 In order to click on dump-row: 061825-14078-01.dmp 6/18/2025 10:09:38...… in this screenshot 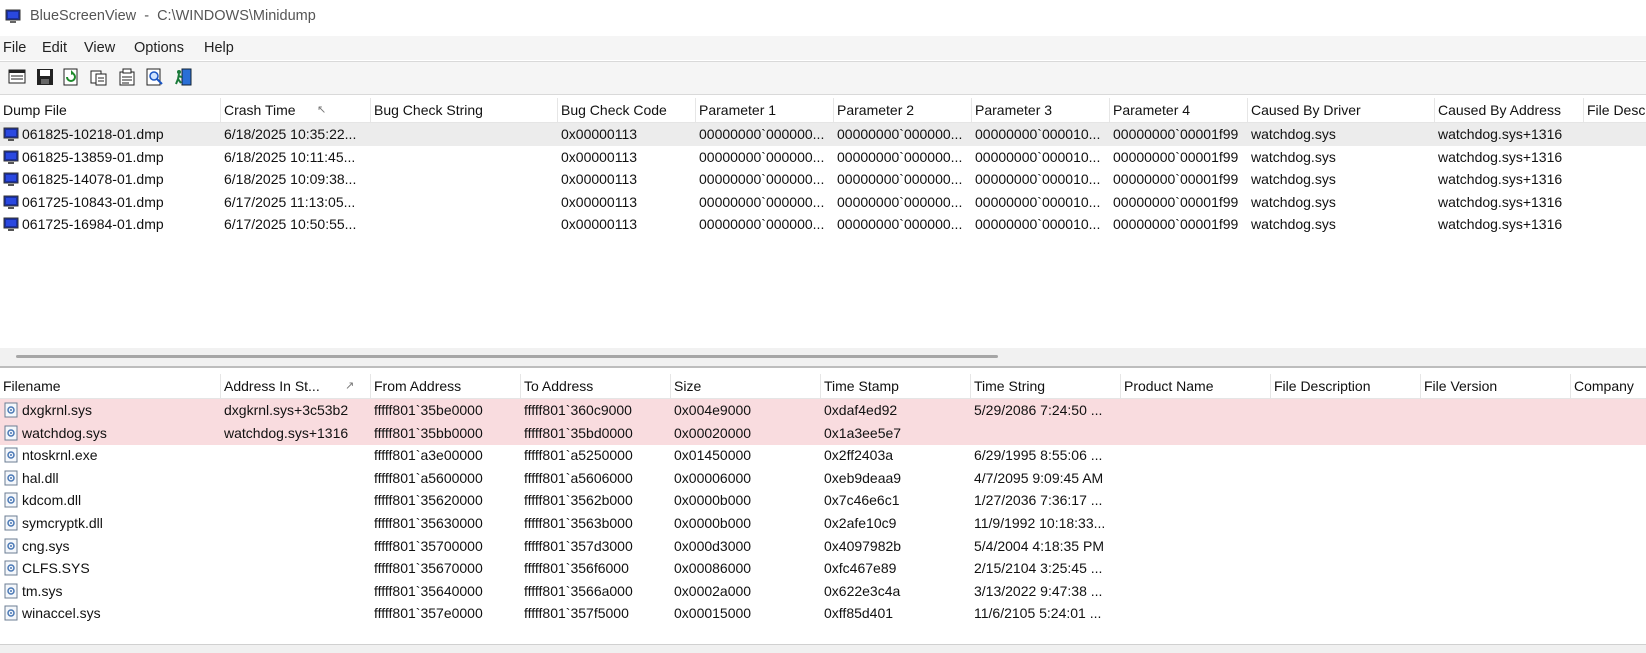, I will do `click(823, 179)`.